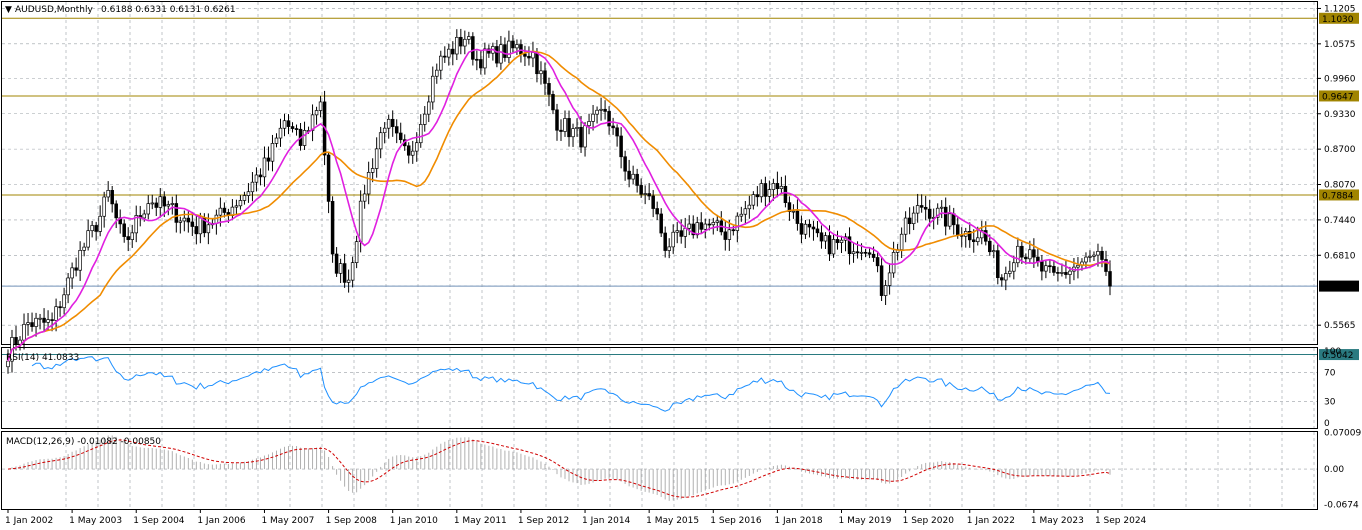 The image size is (1362, 530). What do you see at coordinates (606, 521) in the screenshot?
I see `time-tick-label: 1 Jan 2014` at bounding box center [606, 521].